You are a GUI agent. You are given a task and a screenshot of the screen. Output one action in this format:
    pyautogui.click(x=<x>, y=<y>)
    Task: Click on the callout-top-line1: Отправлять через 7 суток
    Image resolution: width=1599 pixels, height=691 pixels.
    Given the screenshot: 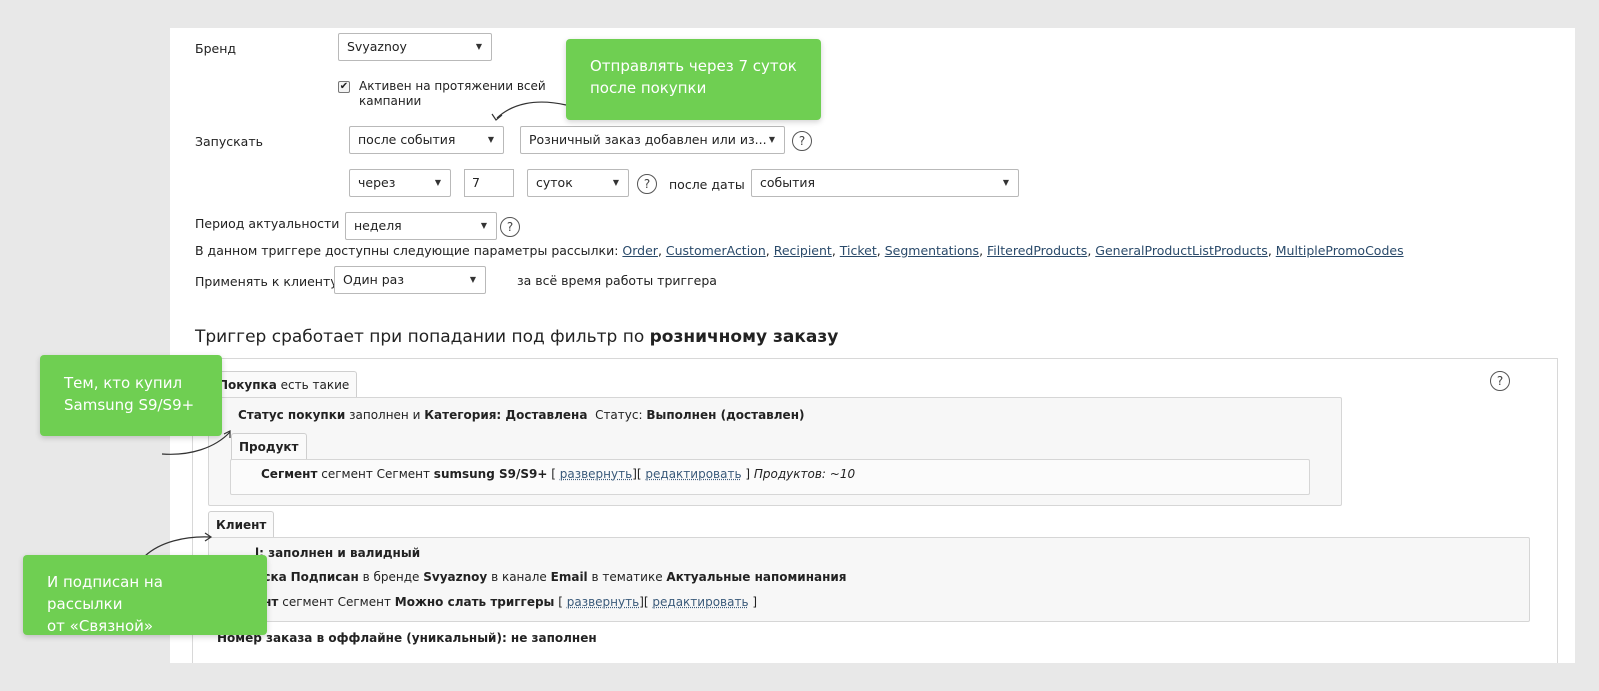 What is the action you would take?
    pyautogui.click(x=693, y=66)
    